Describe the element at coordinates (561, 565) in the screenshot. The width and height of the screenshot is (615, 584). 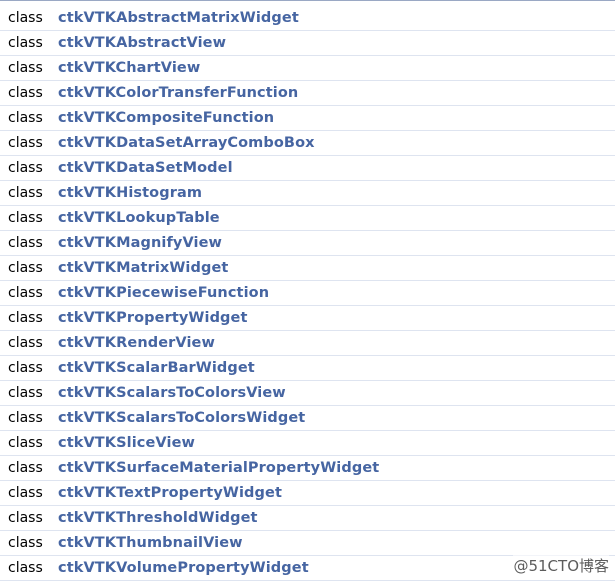
I see `watermark: @51CTO博客` at that location.